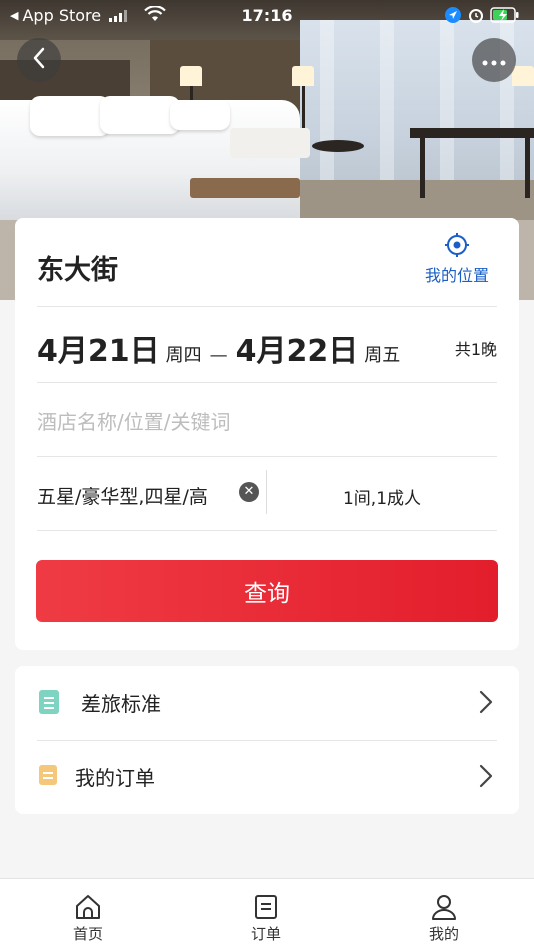  What do you see at coordinates (457, 245) in the screenshot?
I see `locate-crosshair-icon` at bounding box center [457, 245].